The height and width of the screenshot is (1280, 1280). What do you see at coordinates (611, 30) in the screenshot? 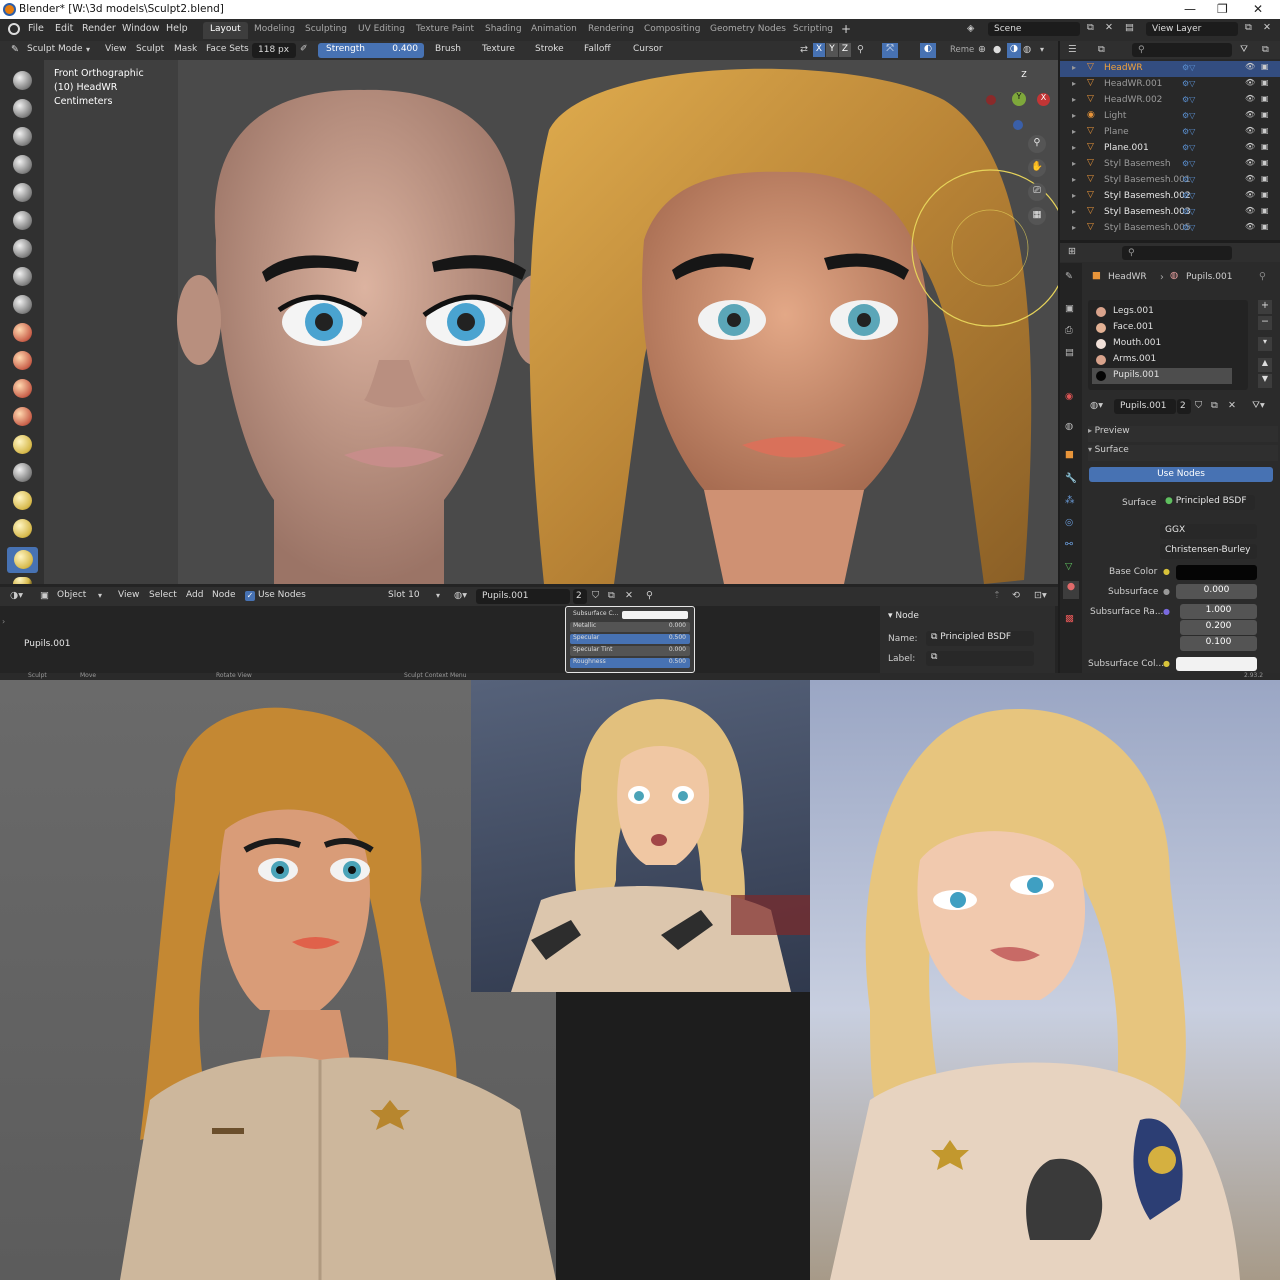
I see `tab-rendering: Rendering` at bounding box center [611, 30].